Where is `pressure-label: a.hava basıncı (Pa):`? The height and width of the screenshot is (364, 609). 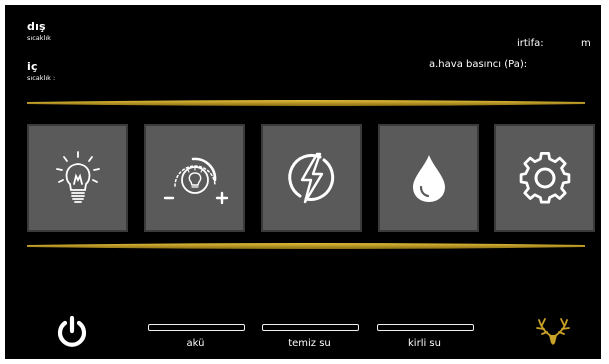 pressure-label: a.hava basıncı (Pa): is located at coordinates (478, 64).